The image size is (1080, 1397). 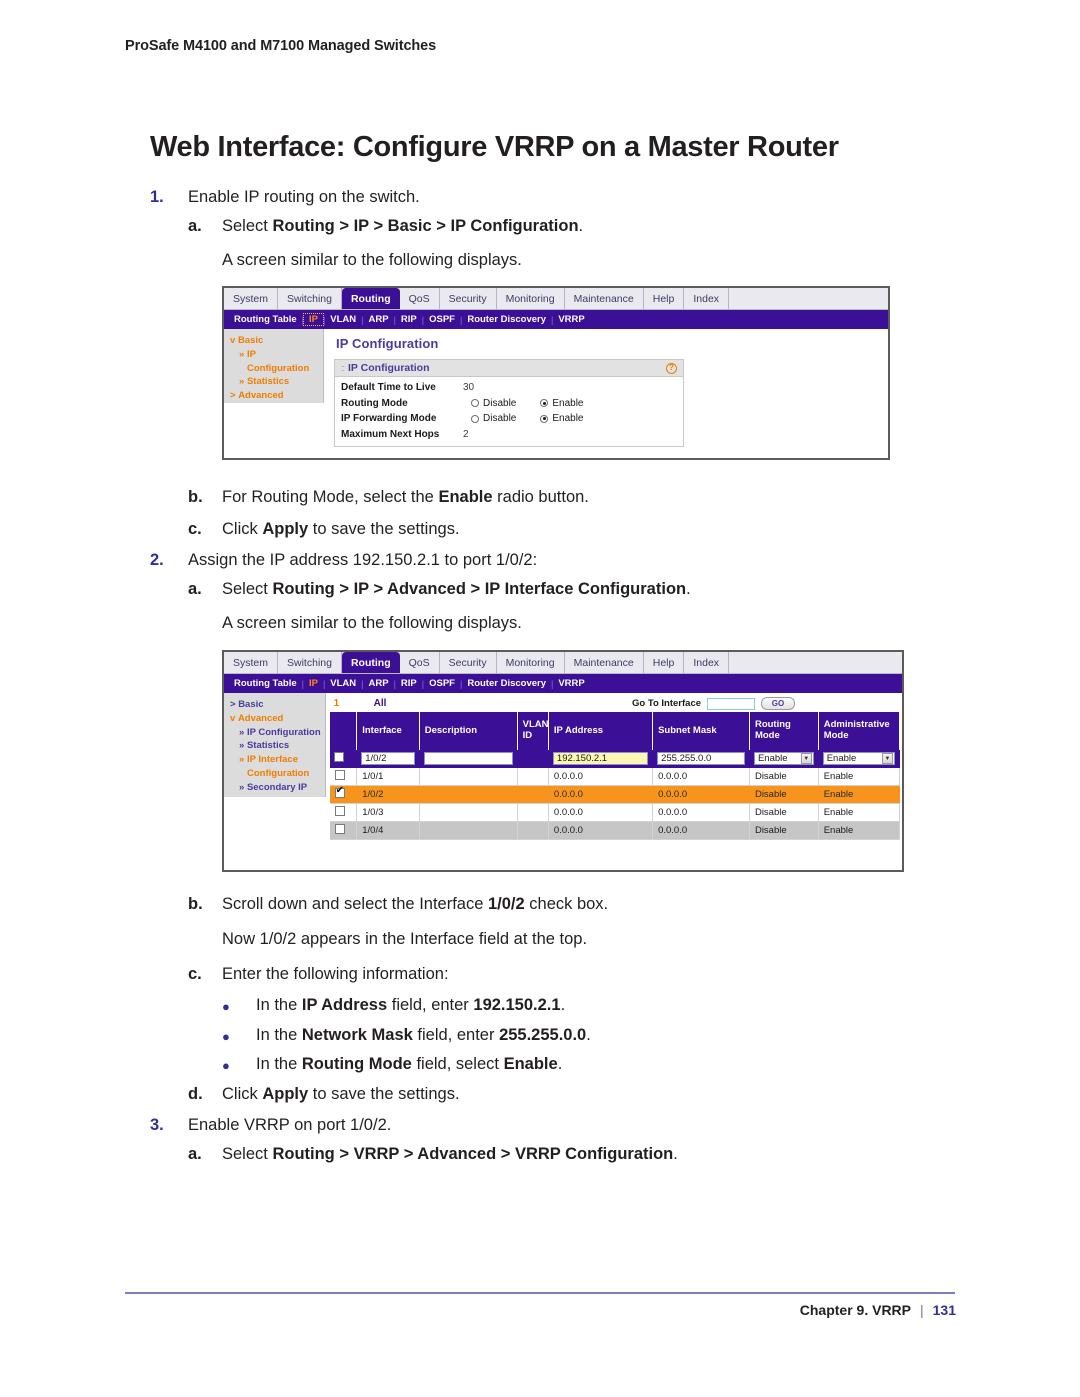 I want to click on edit-row-ip-cell: 192.150.2.1, so click(x=601, y=759).